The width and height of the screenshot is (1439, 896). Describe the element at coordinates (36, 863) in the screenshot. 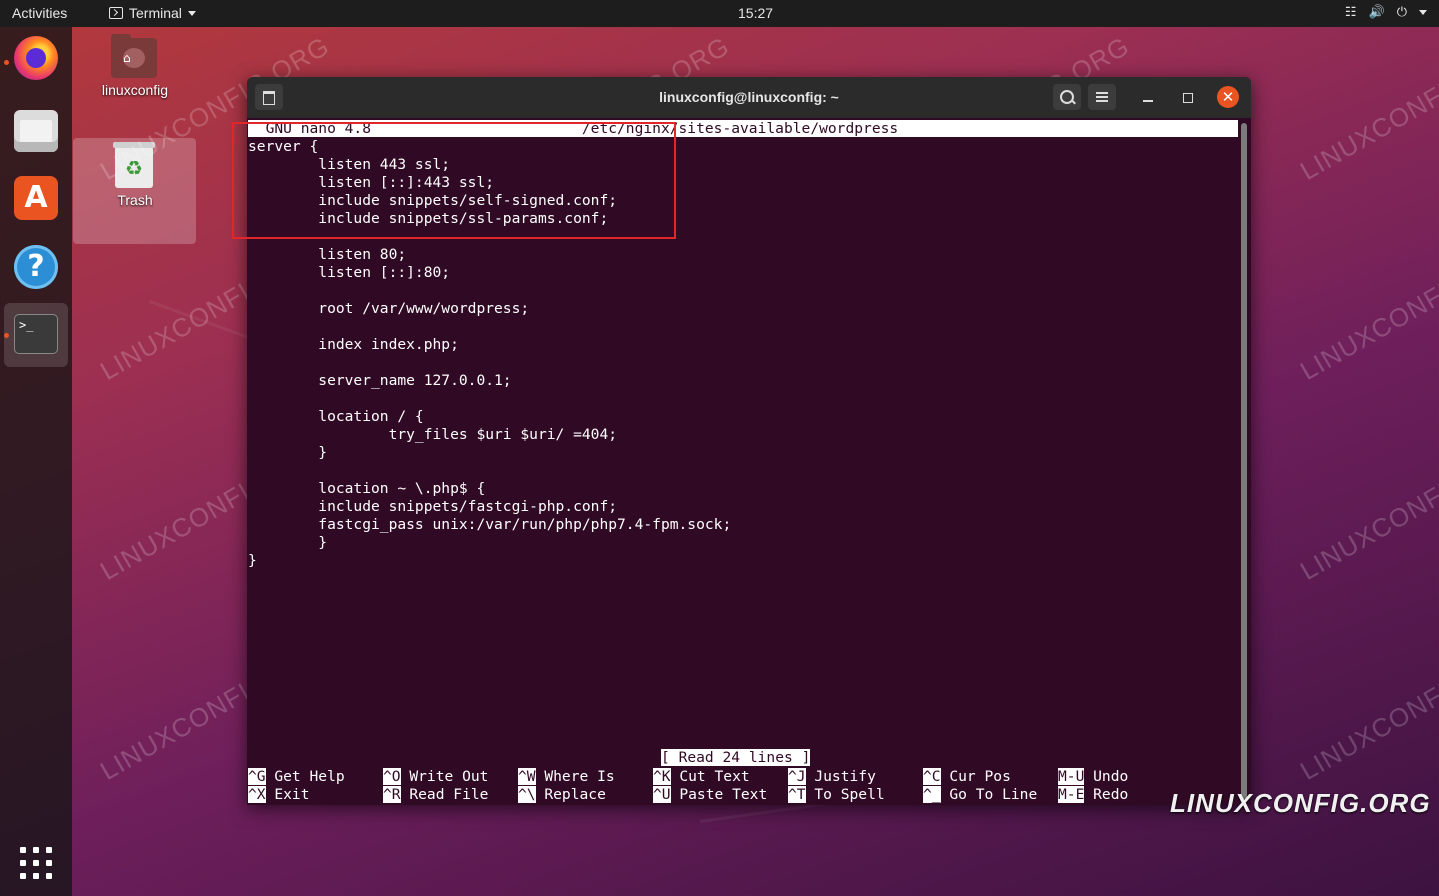

I see `show-applications-icon` at that location.